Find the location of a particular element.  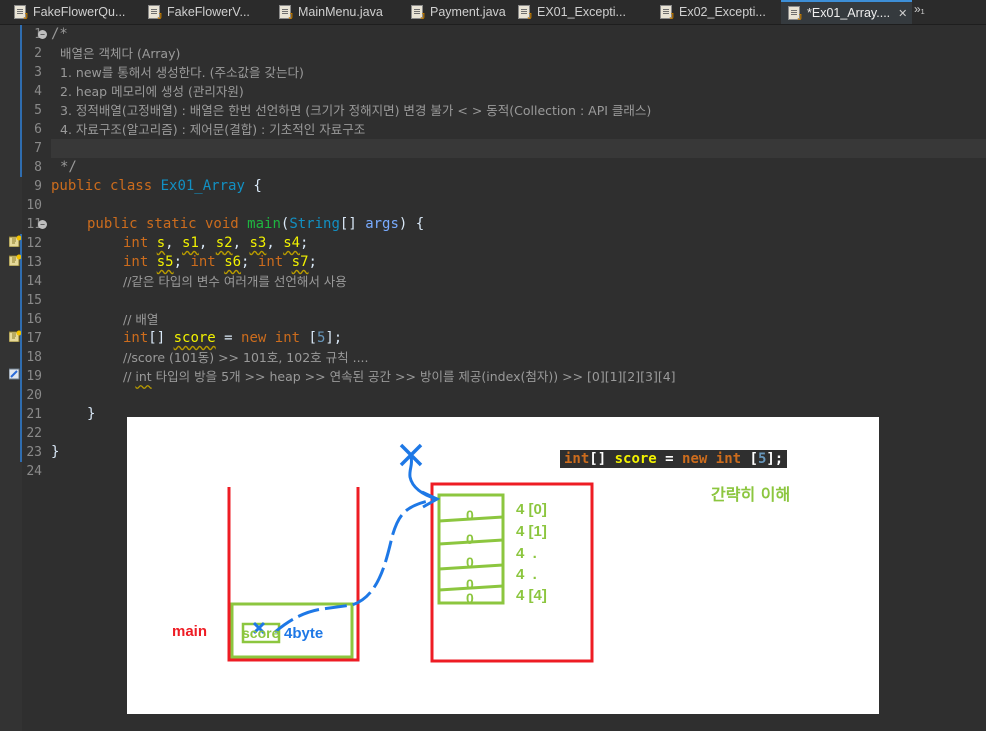

code-line-3: 1. new를 통해서 생성한다. (주소값을 갖는다) is located at coordinates (182, 72).